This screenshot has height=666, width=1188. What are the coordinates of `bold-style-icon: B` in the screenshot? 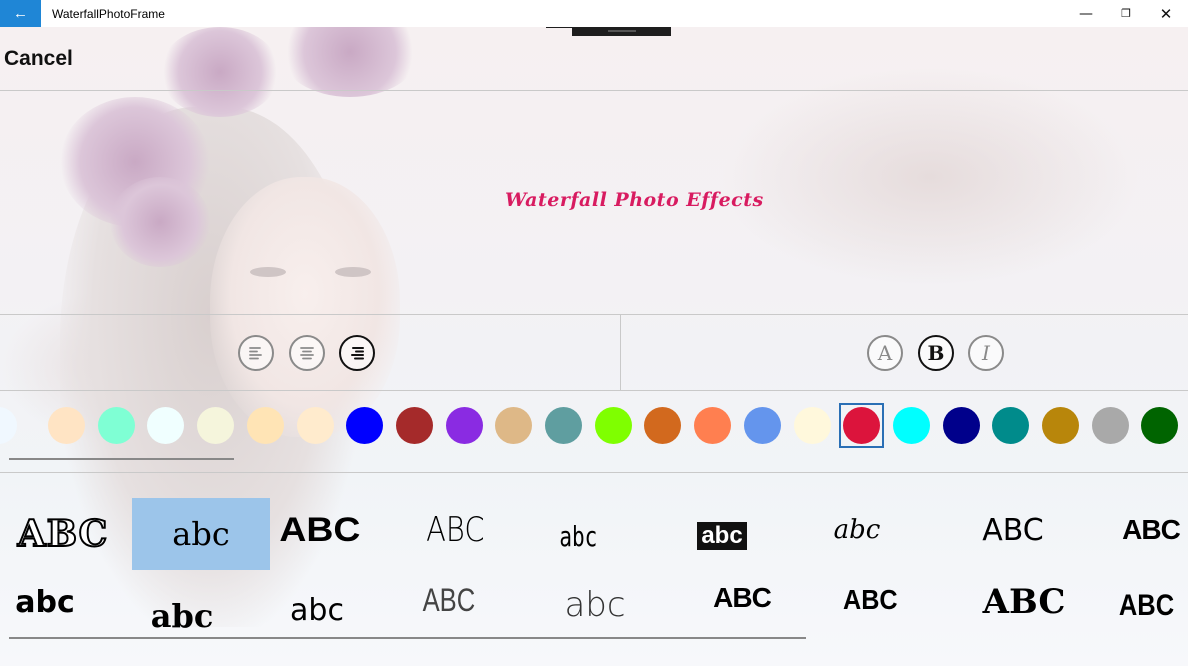 It's located at (936, 353).